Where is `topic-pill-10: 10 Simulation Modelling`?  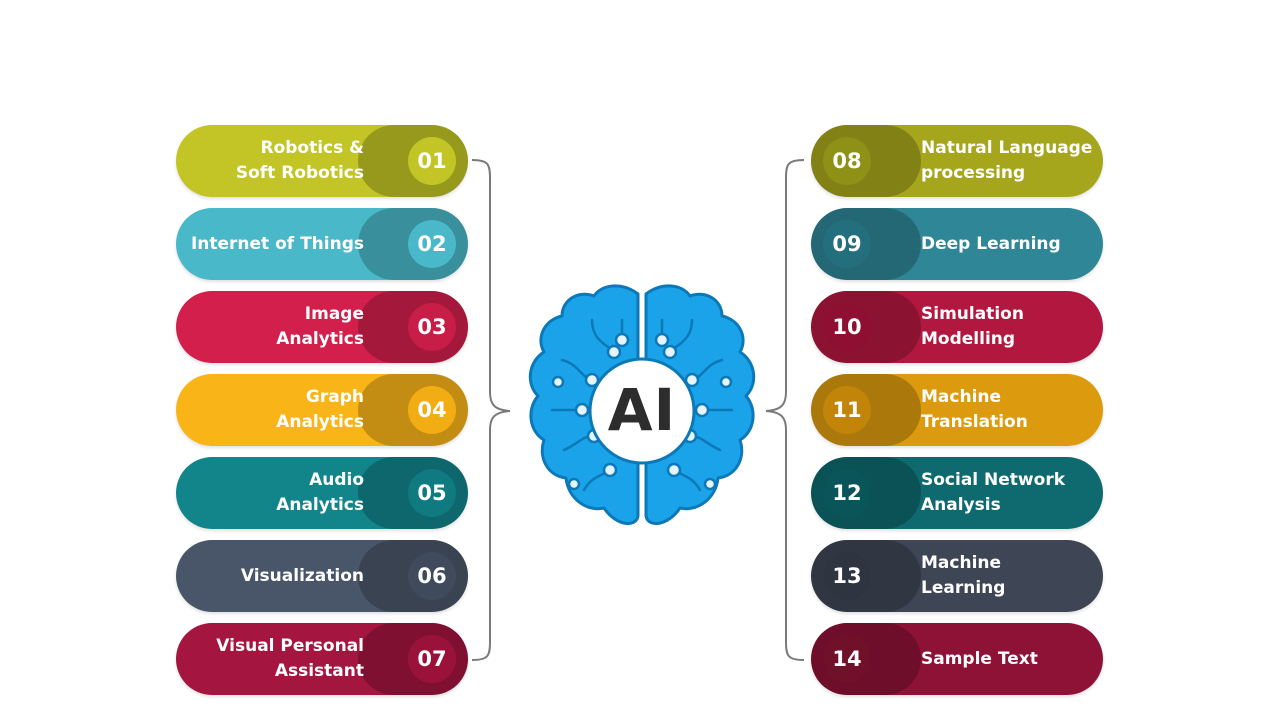
topic-pill-10: 10 Simulation Modelling is located at coordinates (957, 327).